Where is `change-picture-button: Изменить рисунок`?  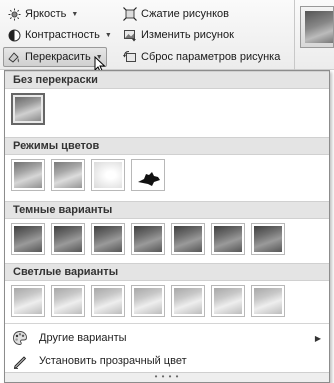 change-picture-button: Изменить рисунок is located at coordinates (178, 35).